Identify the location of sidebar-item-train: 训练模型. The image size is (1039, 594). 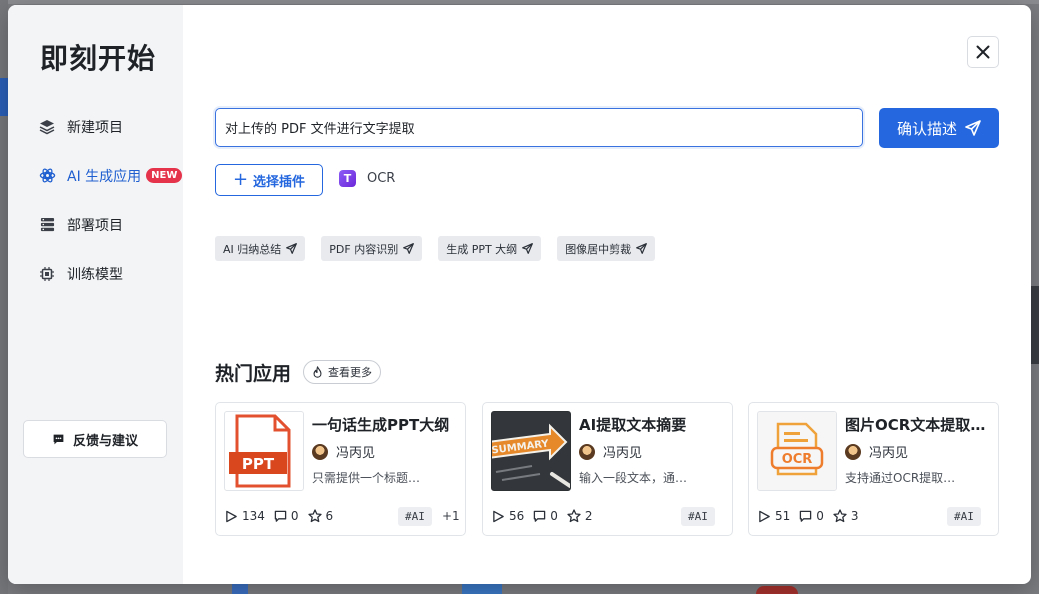
(110, 273).